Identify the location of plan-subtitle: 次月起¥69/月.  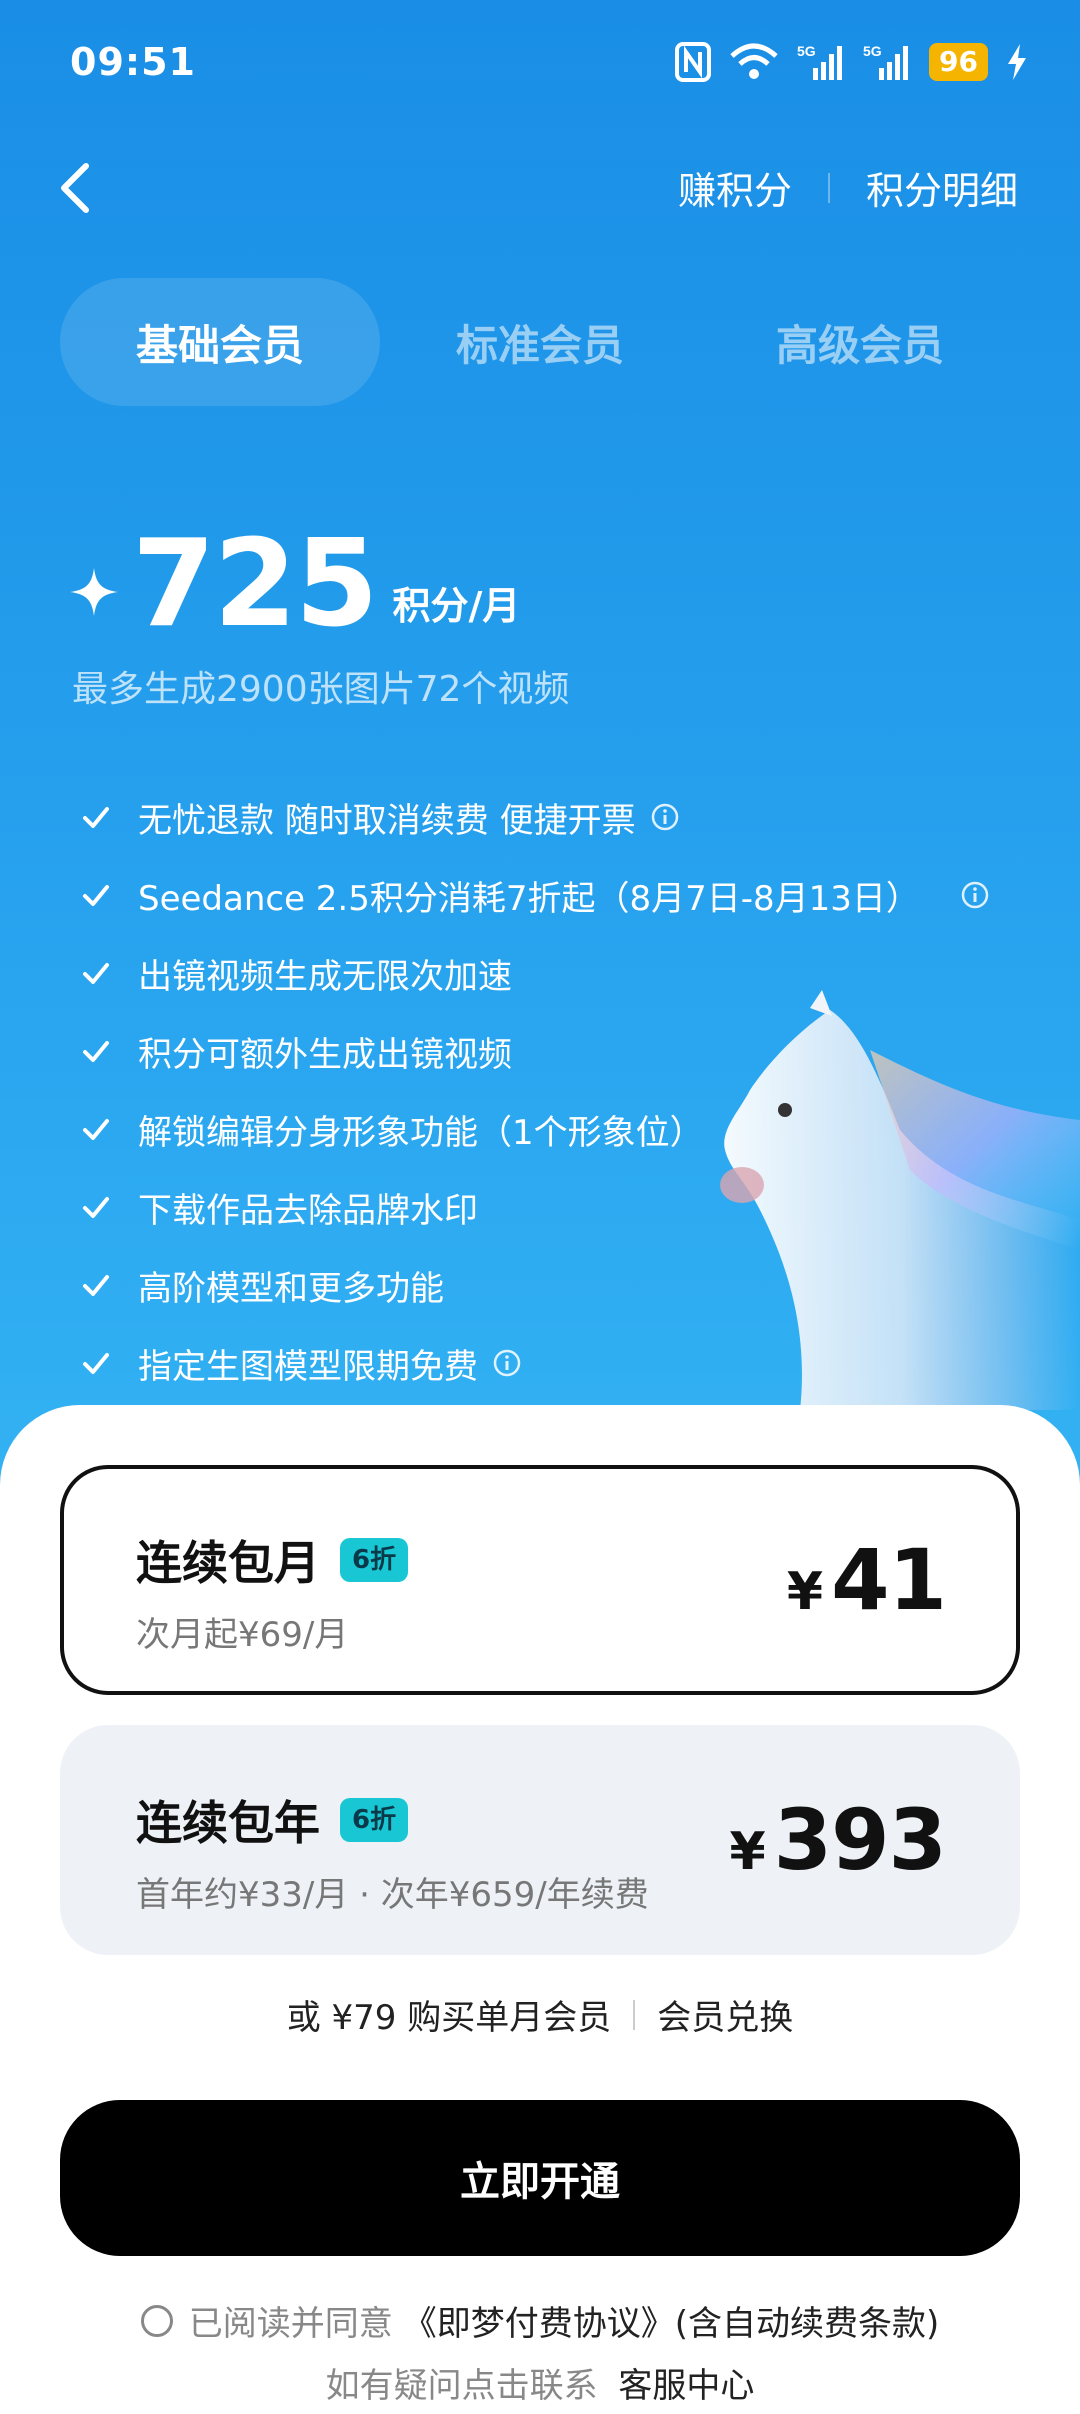
(242, 1635).